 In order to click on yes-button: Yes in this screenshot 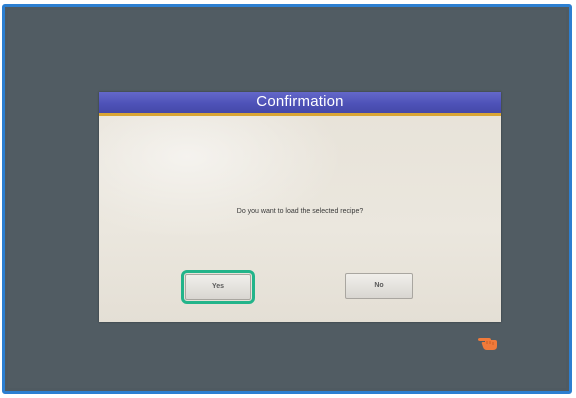, I will do `click(218, 287)`.